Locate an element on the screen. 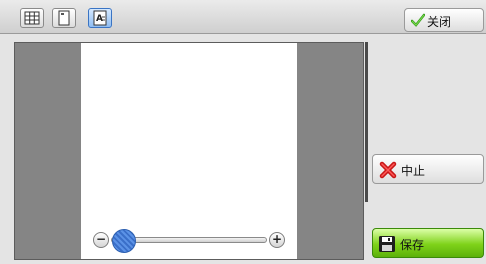 The width and height of the screenshot is (486, 264). text-page-view-icon: A is located at coordinates (100, 18).